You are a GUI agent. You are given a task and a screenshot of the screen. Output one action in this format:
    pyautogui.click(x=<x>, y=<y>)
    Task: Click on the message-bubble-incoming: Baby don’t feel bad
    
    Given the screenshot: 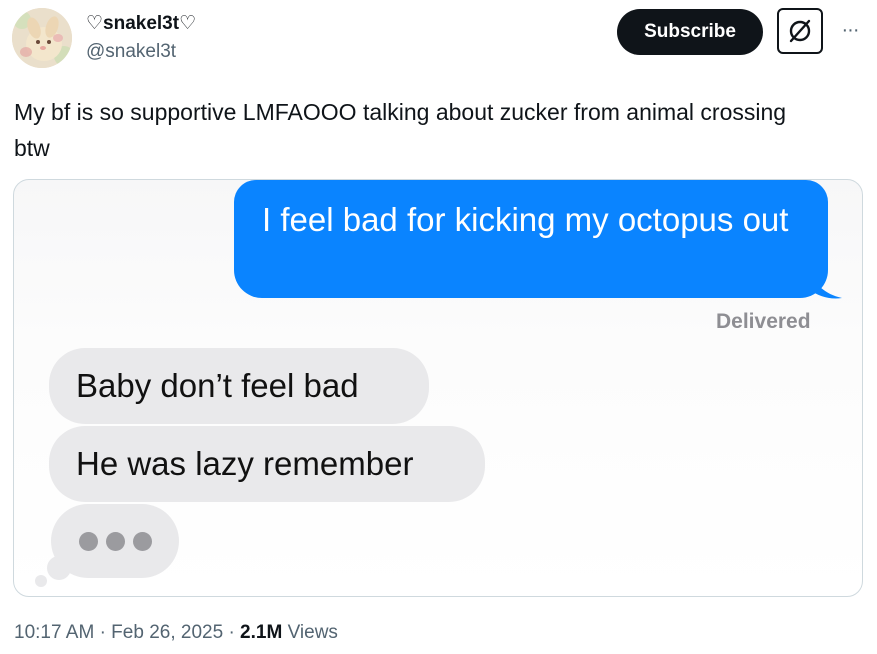 What is the action you would take?
    pyautogui.click(x=239, y=386)
    